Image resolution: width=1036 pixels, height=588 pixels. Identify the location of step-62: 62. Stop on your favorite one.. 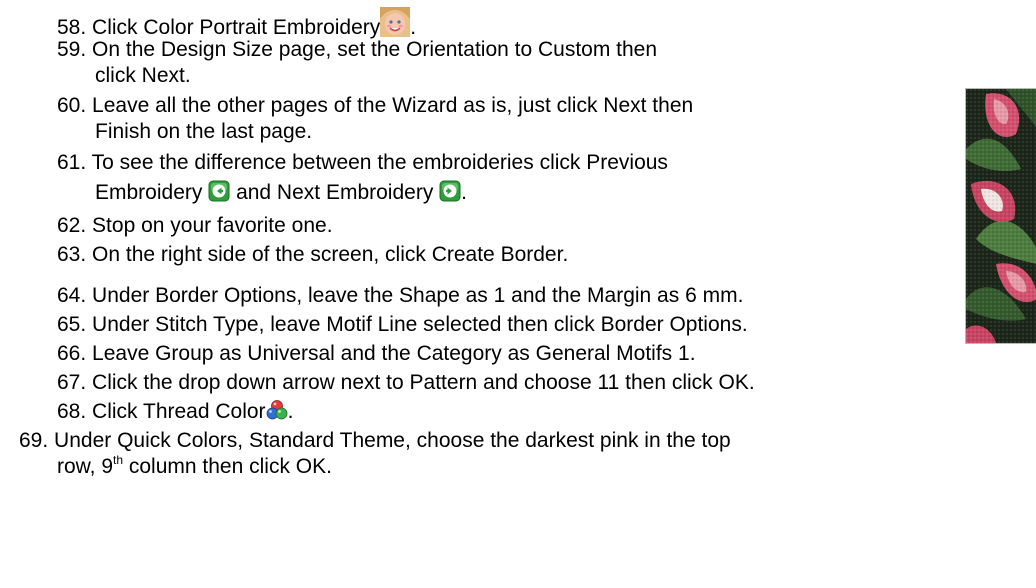
(195, 226).